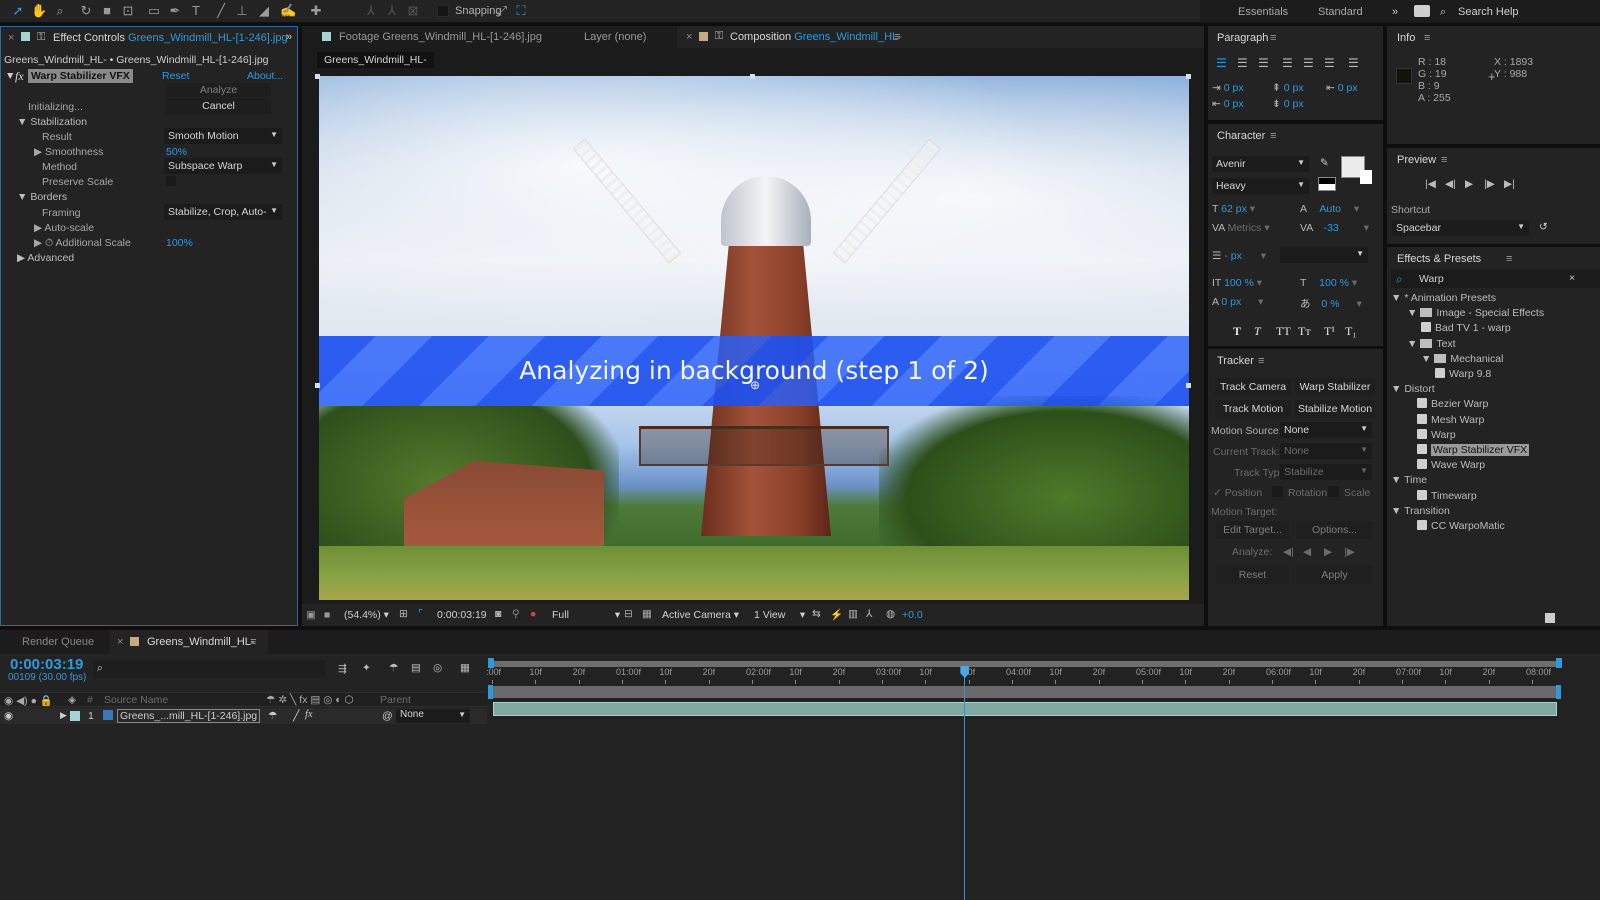 This screenshot has width=1600, height=900. I want to click on footage-tab: Footage Greens_Windmill_HL-[1-246].jpg, so click(440, 37).